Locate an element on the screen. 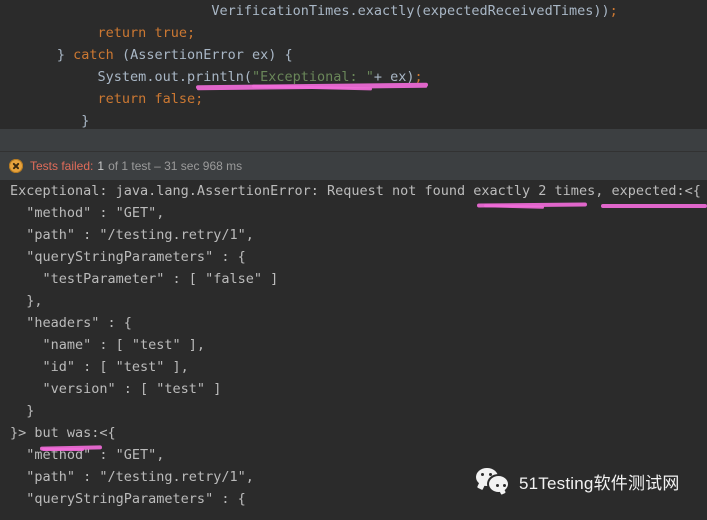  test-failed-icon is located at coordinates (16, 166).